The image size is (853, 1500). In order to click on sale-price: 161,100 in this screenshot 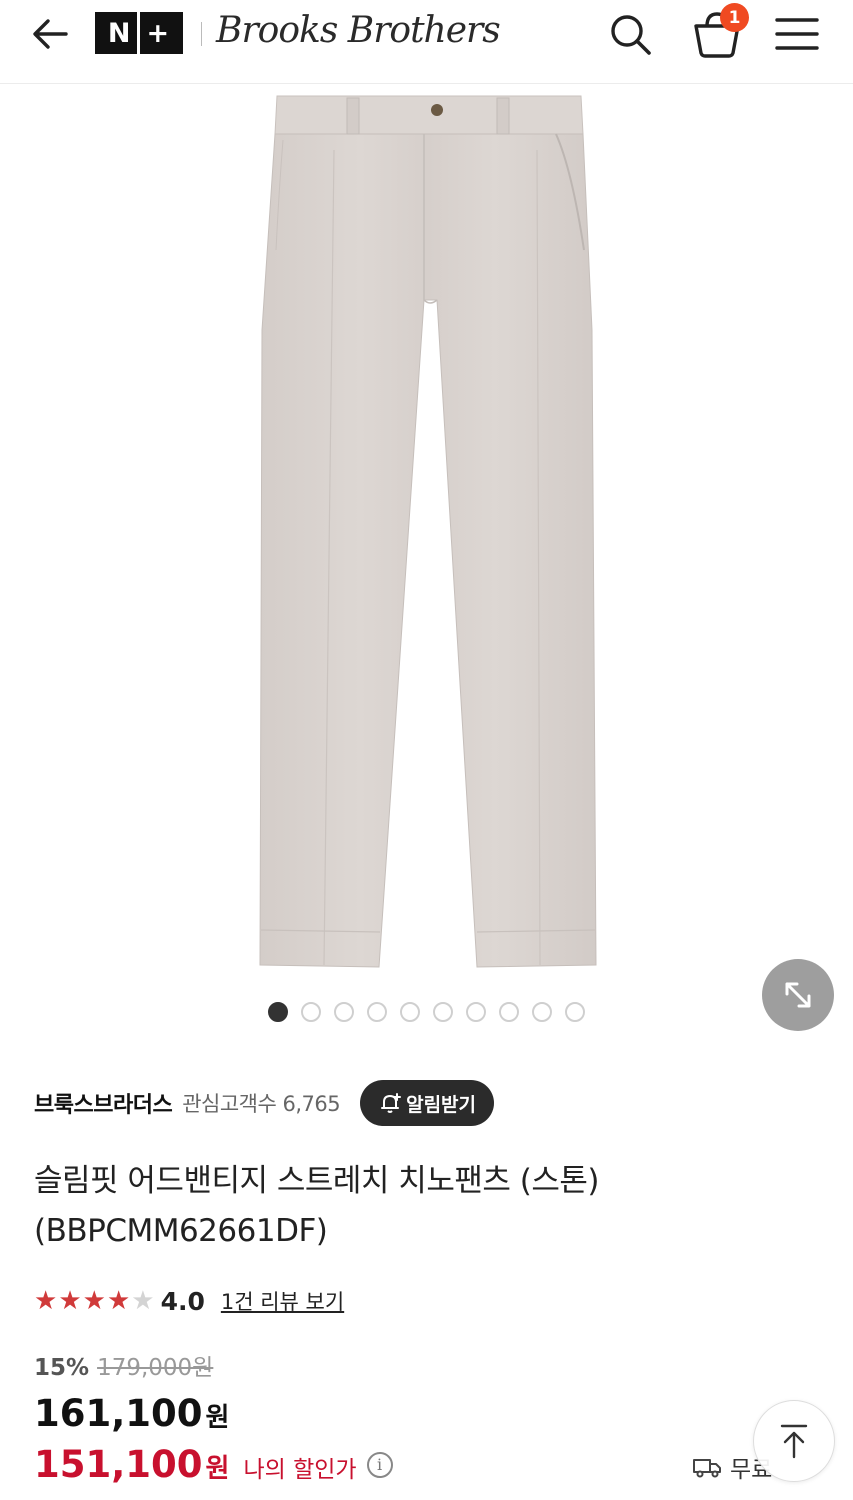, I will do `click(118, 1413)`.